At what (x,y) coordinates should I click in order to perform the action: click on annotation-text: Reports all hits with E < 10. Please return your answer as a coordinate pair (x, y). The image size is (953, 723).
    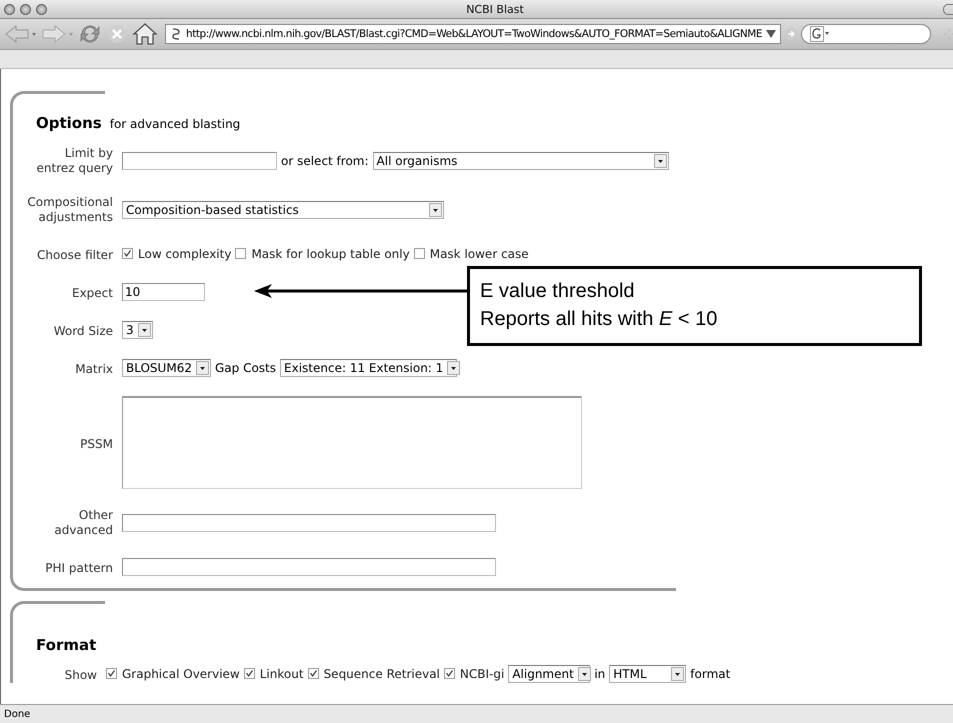
    Looking at the image, I should click on (599, 319).